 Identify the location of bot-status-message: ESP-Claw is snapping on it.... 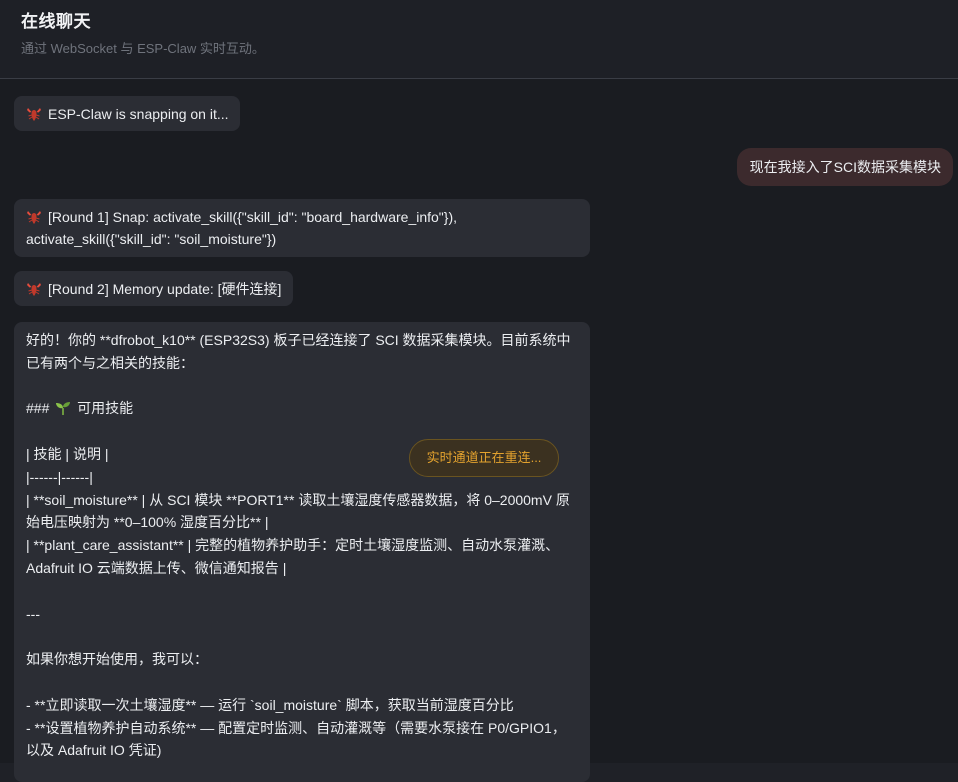
(127, 113).